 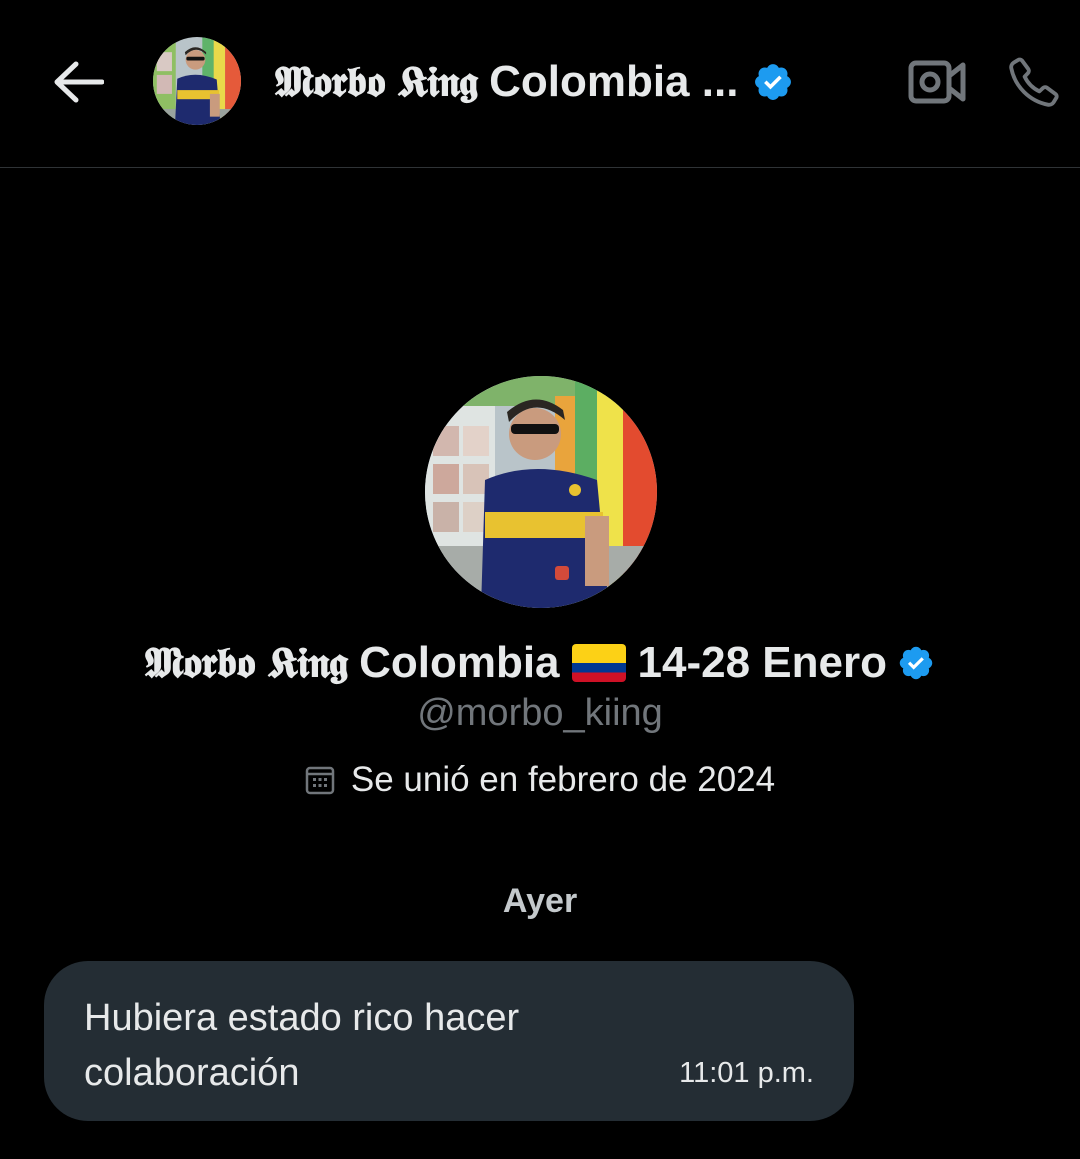 I want to click on profile-handle: @morbo_kiing, so click(x=540, y=713).